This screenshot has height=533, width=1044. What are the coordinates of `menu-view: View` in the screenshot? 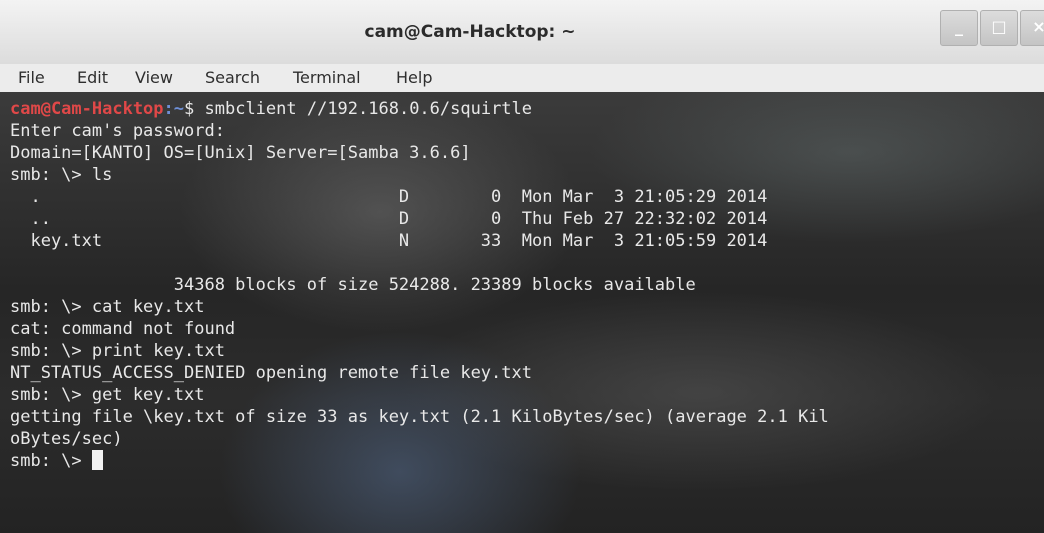 It's located at (154, 78).